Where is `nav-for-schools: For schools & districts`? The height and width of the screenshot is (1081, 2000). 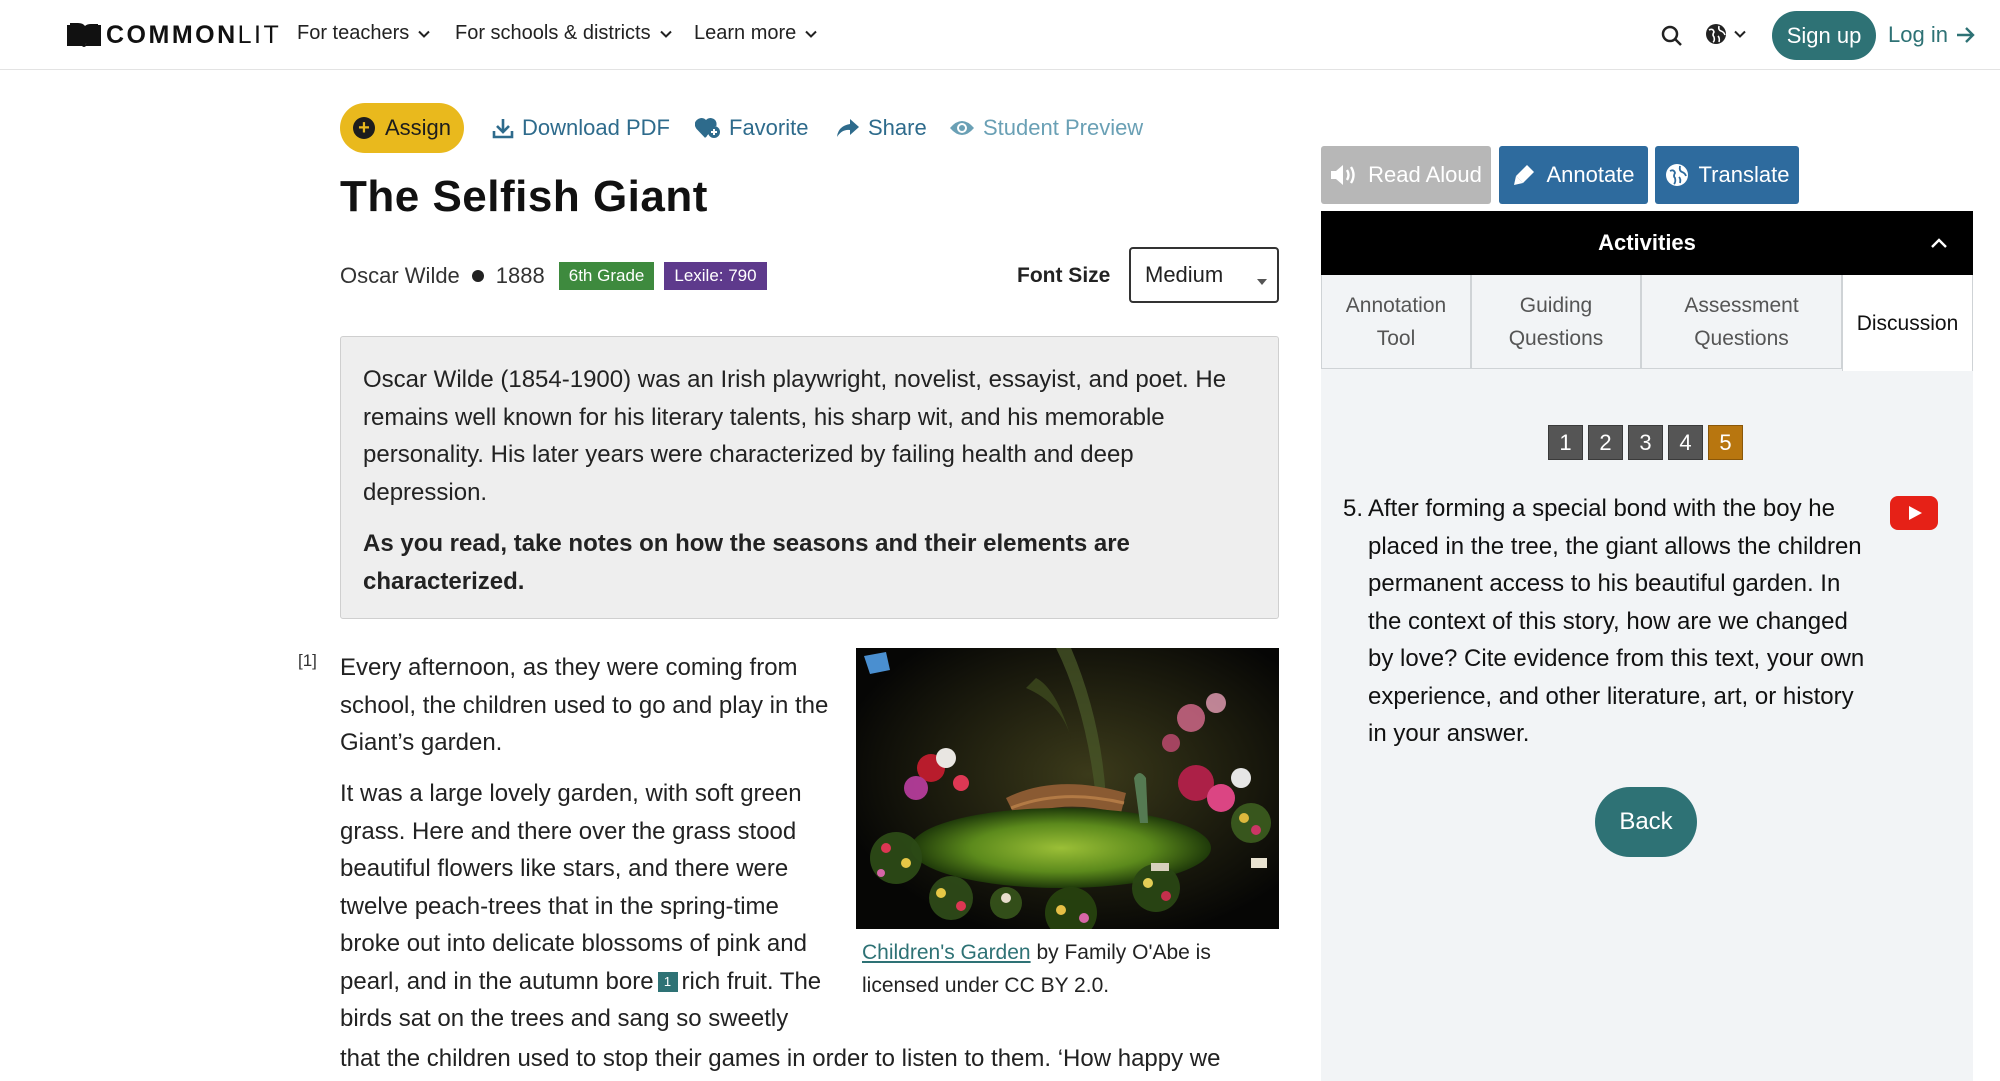 nav-for-schools: For schools & districts is located at coordinates (564, 33).